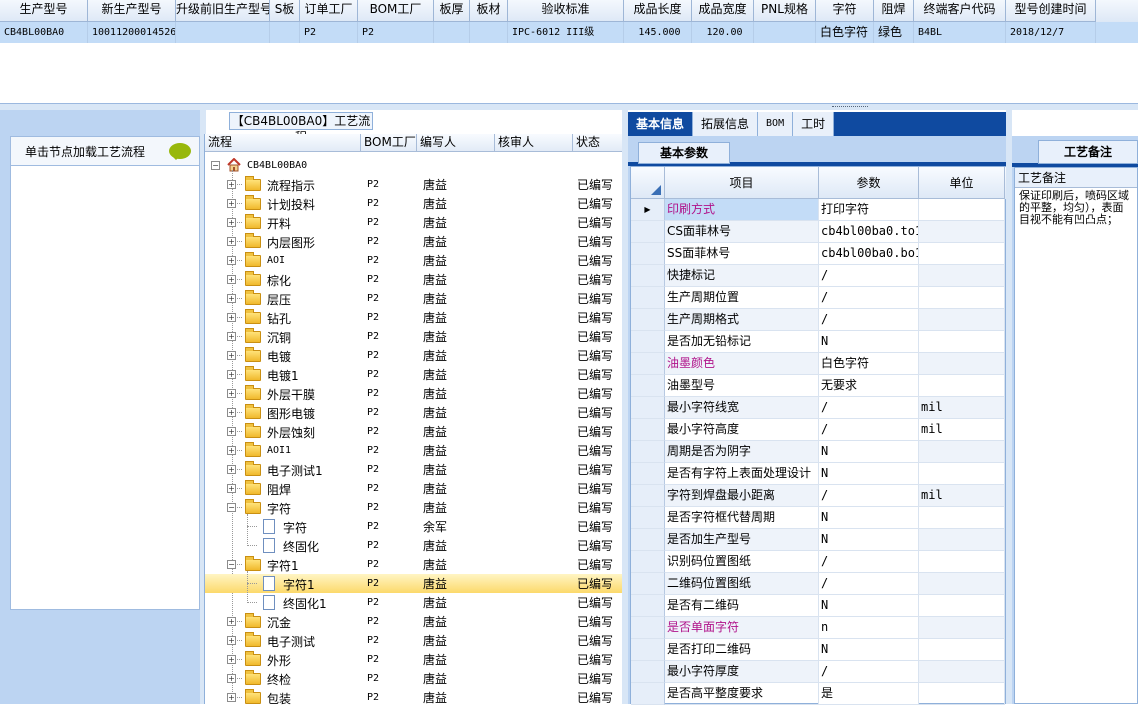  Describe the element at coordinates (414, 279) in the screenshot. I see `tree-row: + 棕化 P2 唐益 已编写` at that location.